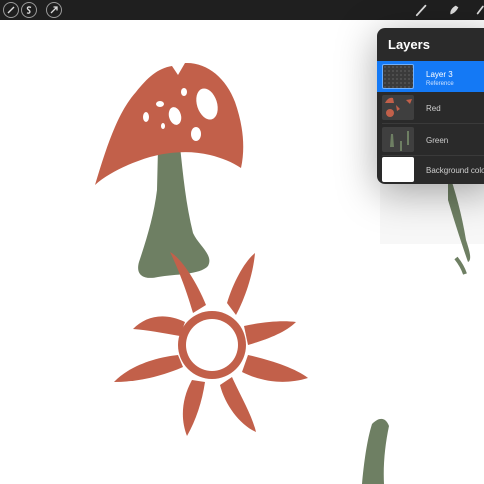  I want to click on layer-name: Layer 3, so click(439, 74).